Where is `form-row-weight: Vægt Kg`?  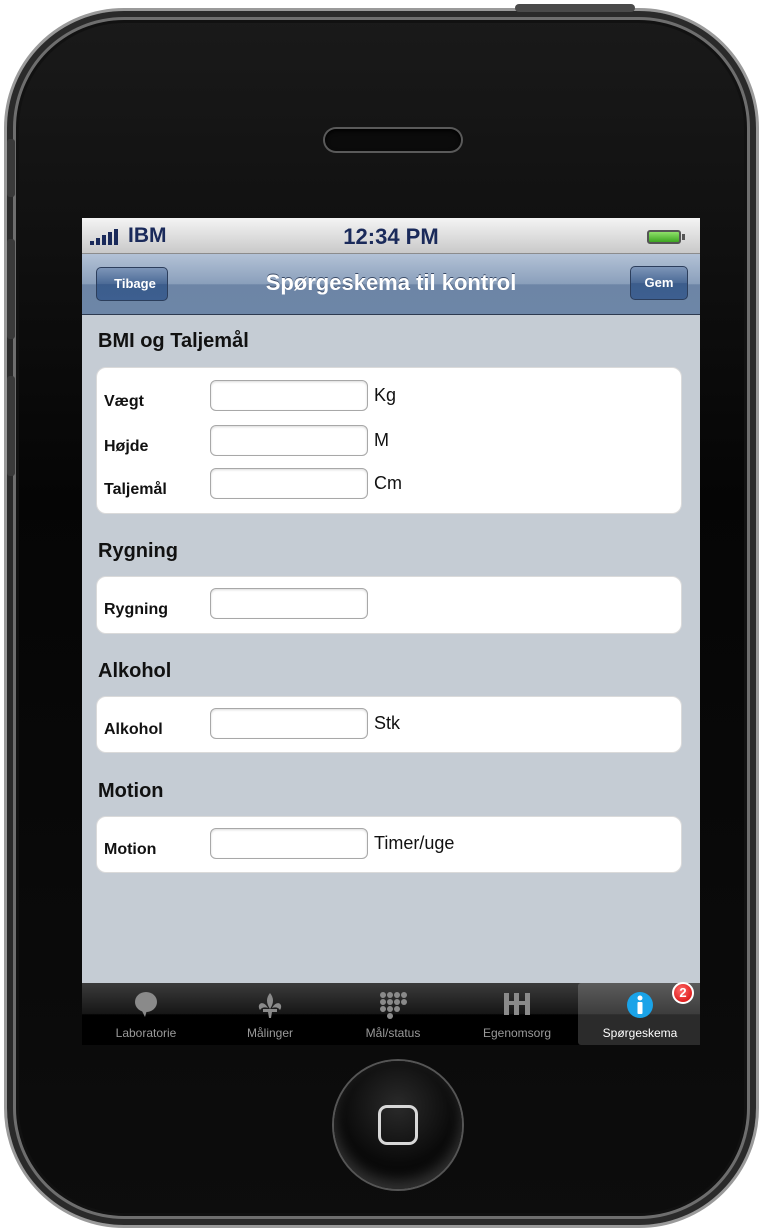
form-row-weight: Vægt Kg is located at coordinates (390, 402).